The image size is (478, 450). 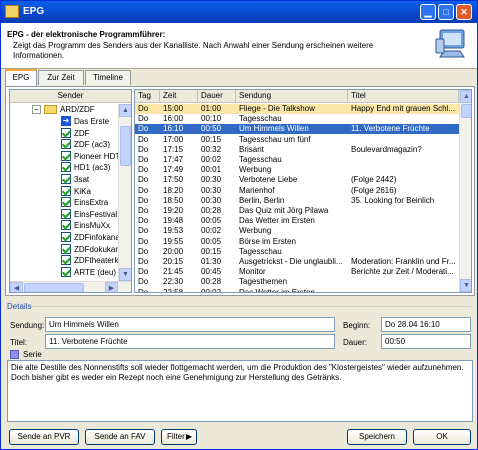 What do you see at coordinates (292, 96) in the screenshot?
I see `column-header-sendung: Sendung` at bounding box center [292, 96].